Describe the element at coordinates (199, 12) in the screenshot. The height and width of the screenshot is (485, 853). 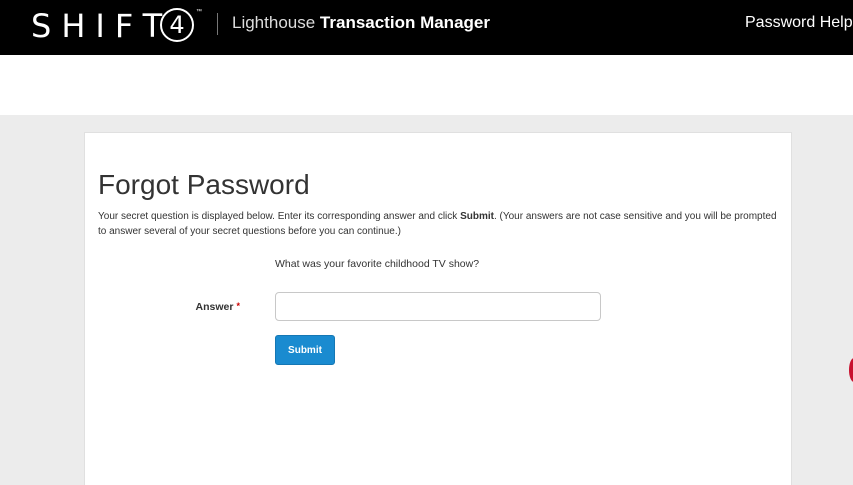
I see `trademark-mark: ™` at that location.